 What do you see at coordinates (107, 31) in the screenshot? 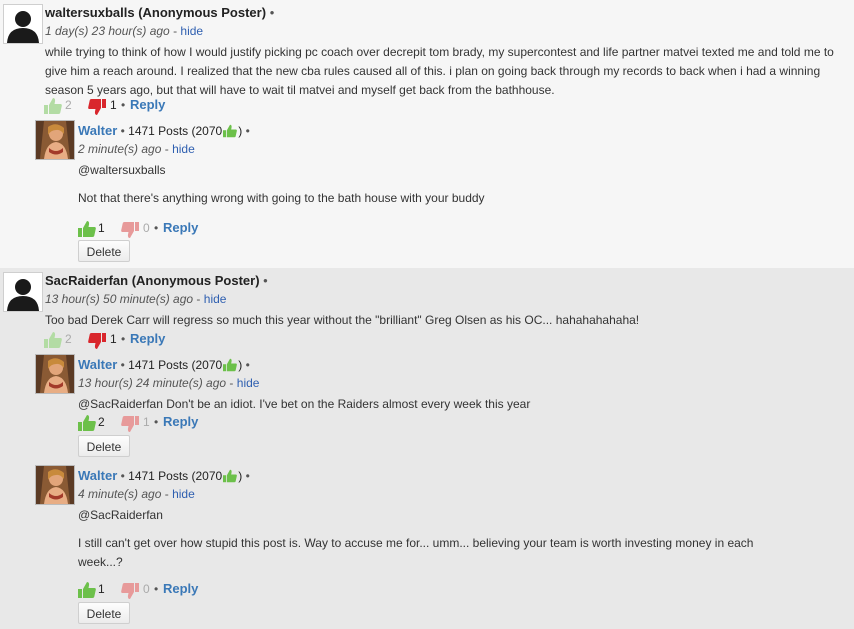
I see `timestamp: 1 day(s) 23 hour(s) ago` at bounding box center [107, 31].